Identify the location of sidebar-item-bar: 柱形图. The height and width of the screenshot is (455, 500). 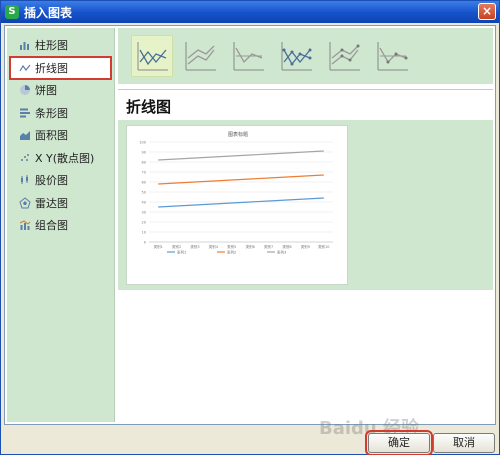
(60, 45).